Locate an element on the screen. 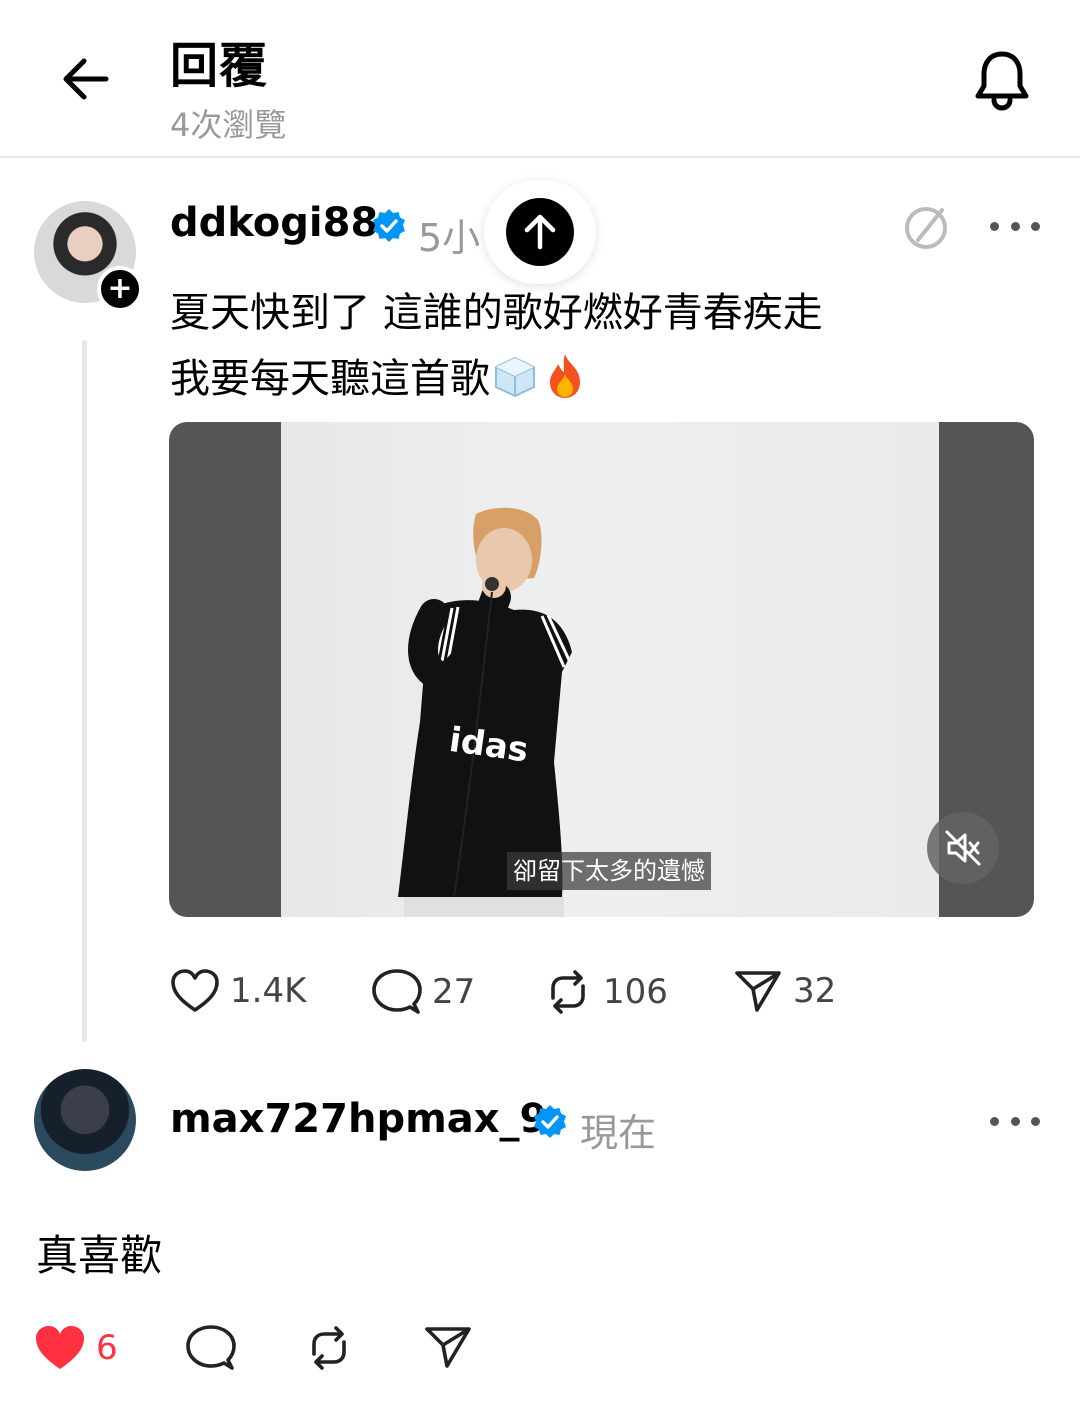  post-text-line-2-text: 我要每天聽這首歌 is located at coordinates (330, 379).